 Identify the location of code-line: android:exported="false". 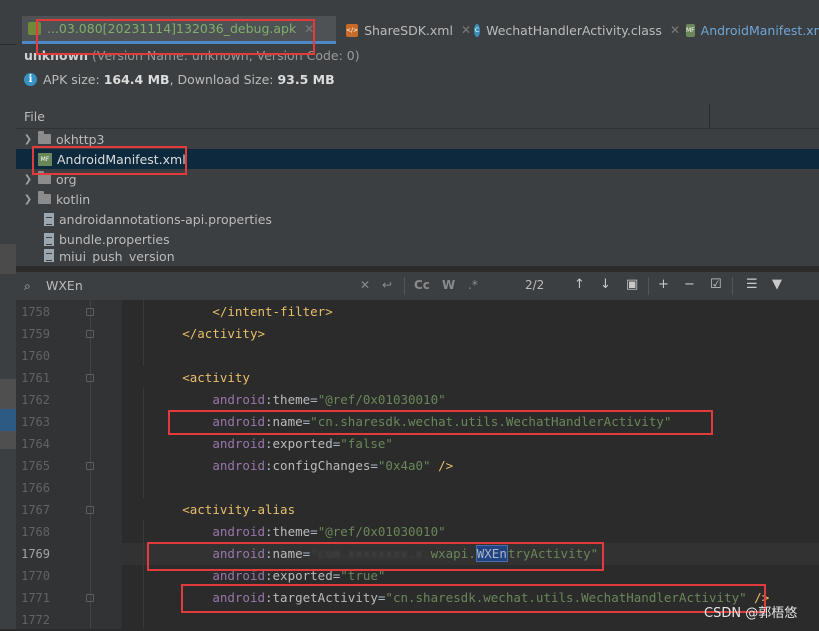
(470, 444).